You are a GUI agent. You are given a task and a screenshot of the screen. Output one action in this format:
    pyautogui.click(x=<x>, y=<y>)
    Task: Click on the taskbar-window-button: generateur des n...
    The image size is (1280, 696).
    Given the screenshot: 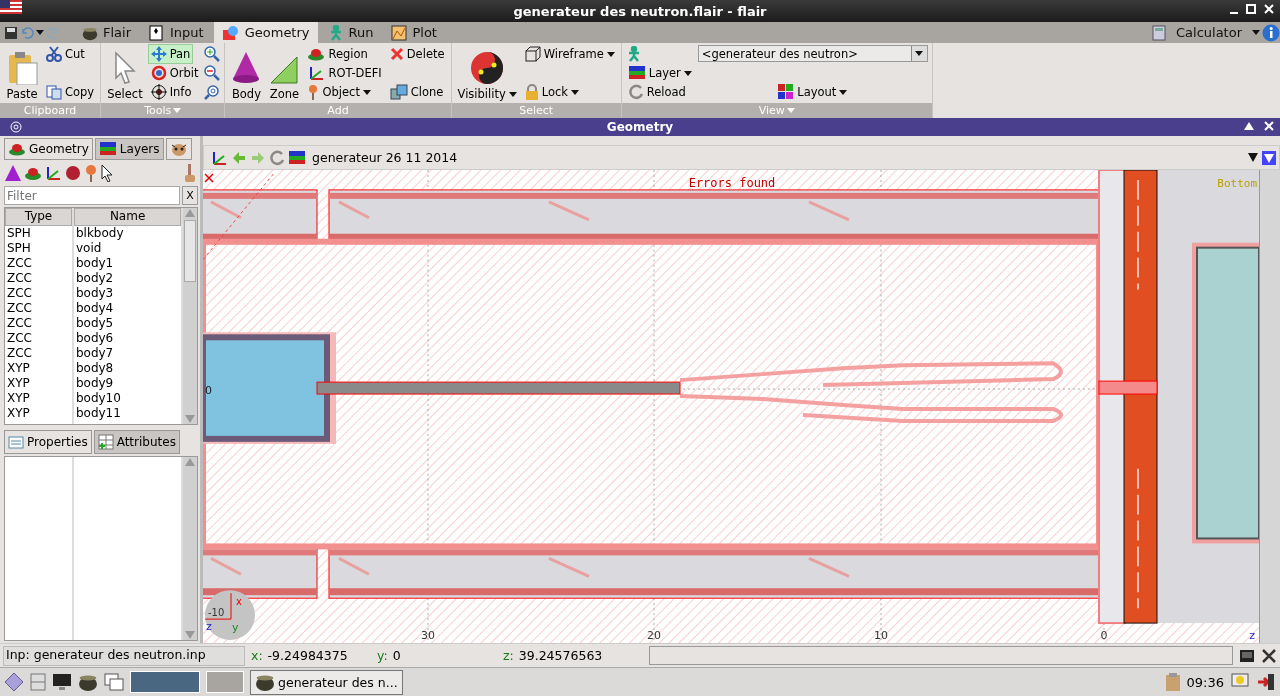 What is the action you would take?
    pyautogui.click(x=326, y=682)
    